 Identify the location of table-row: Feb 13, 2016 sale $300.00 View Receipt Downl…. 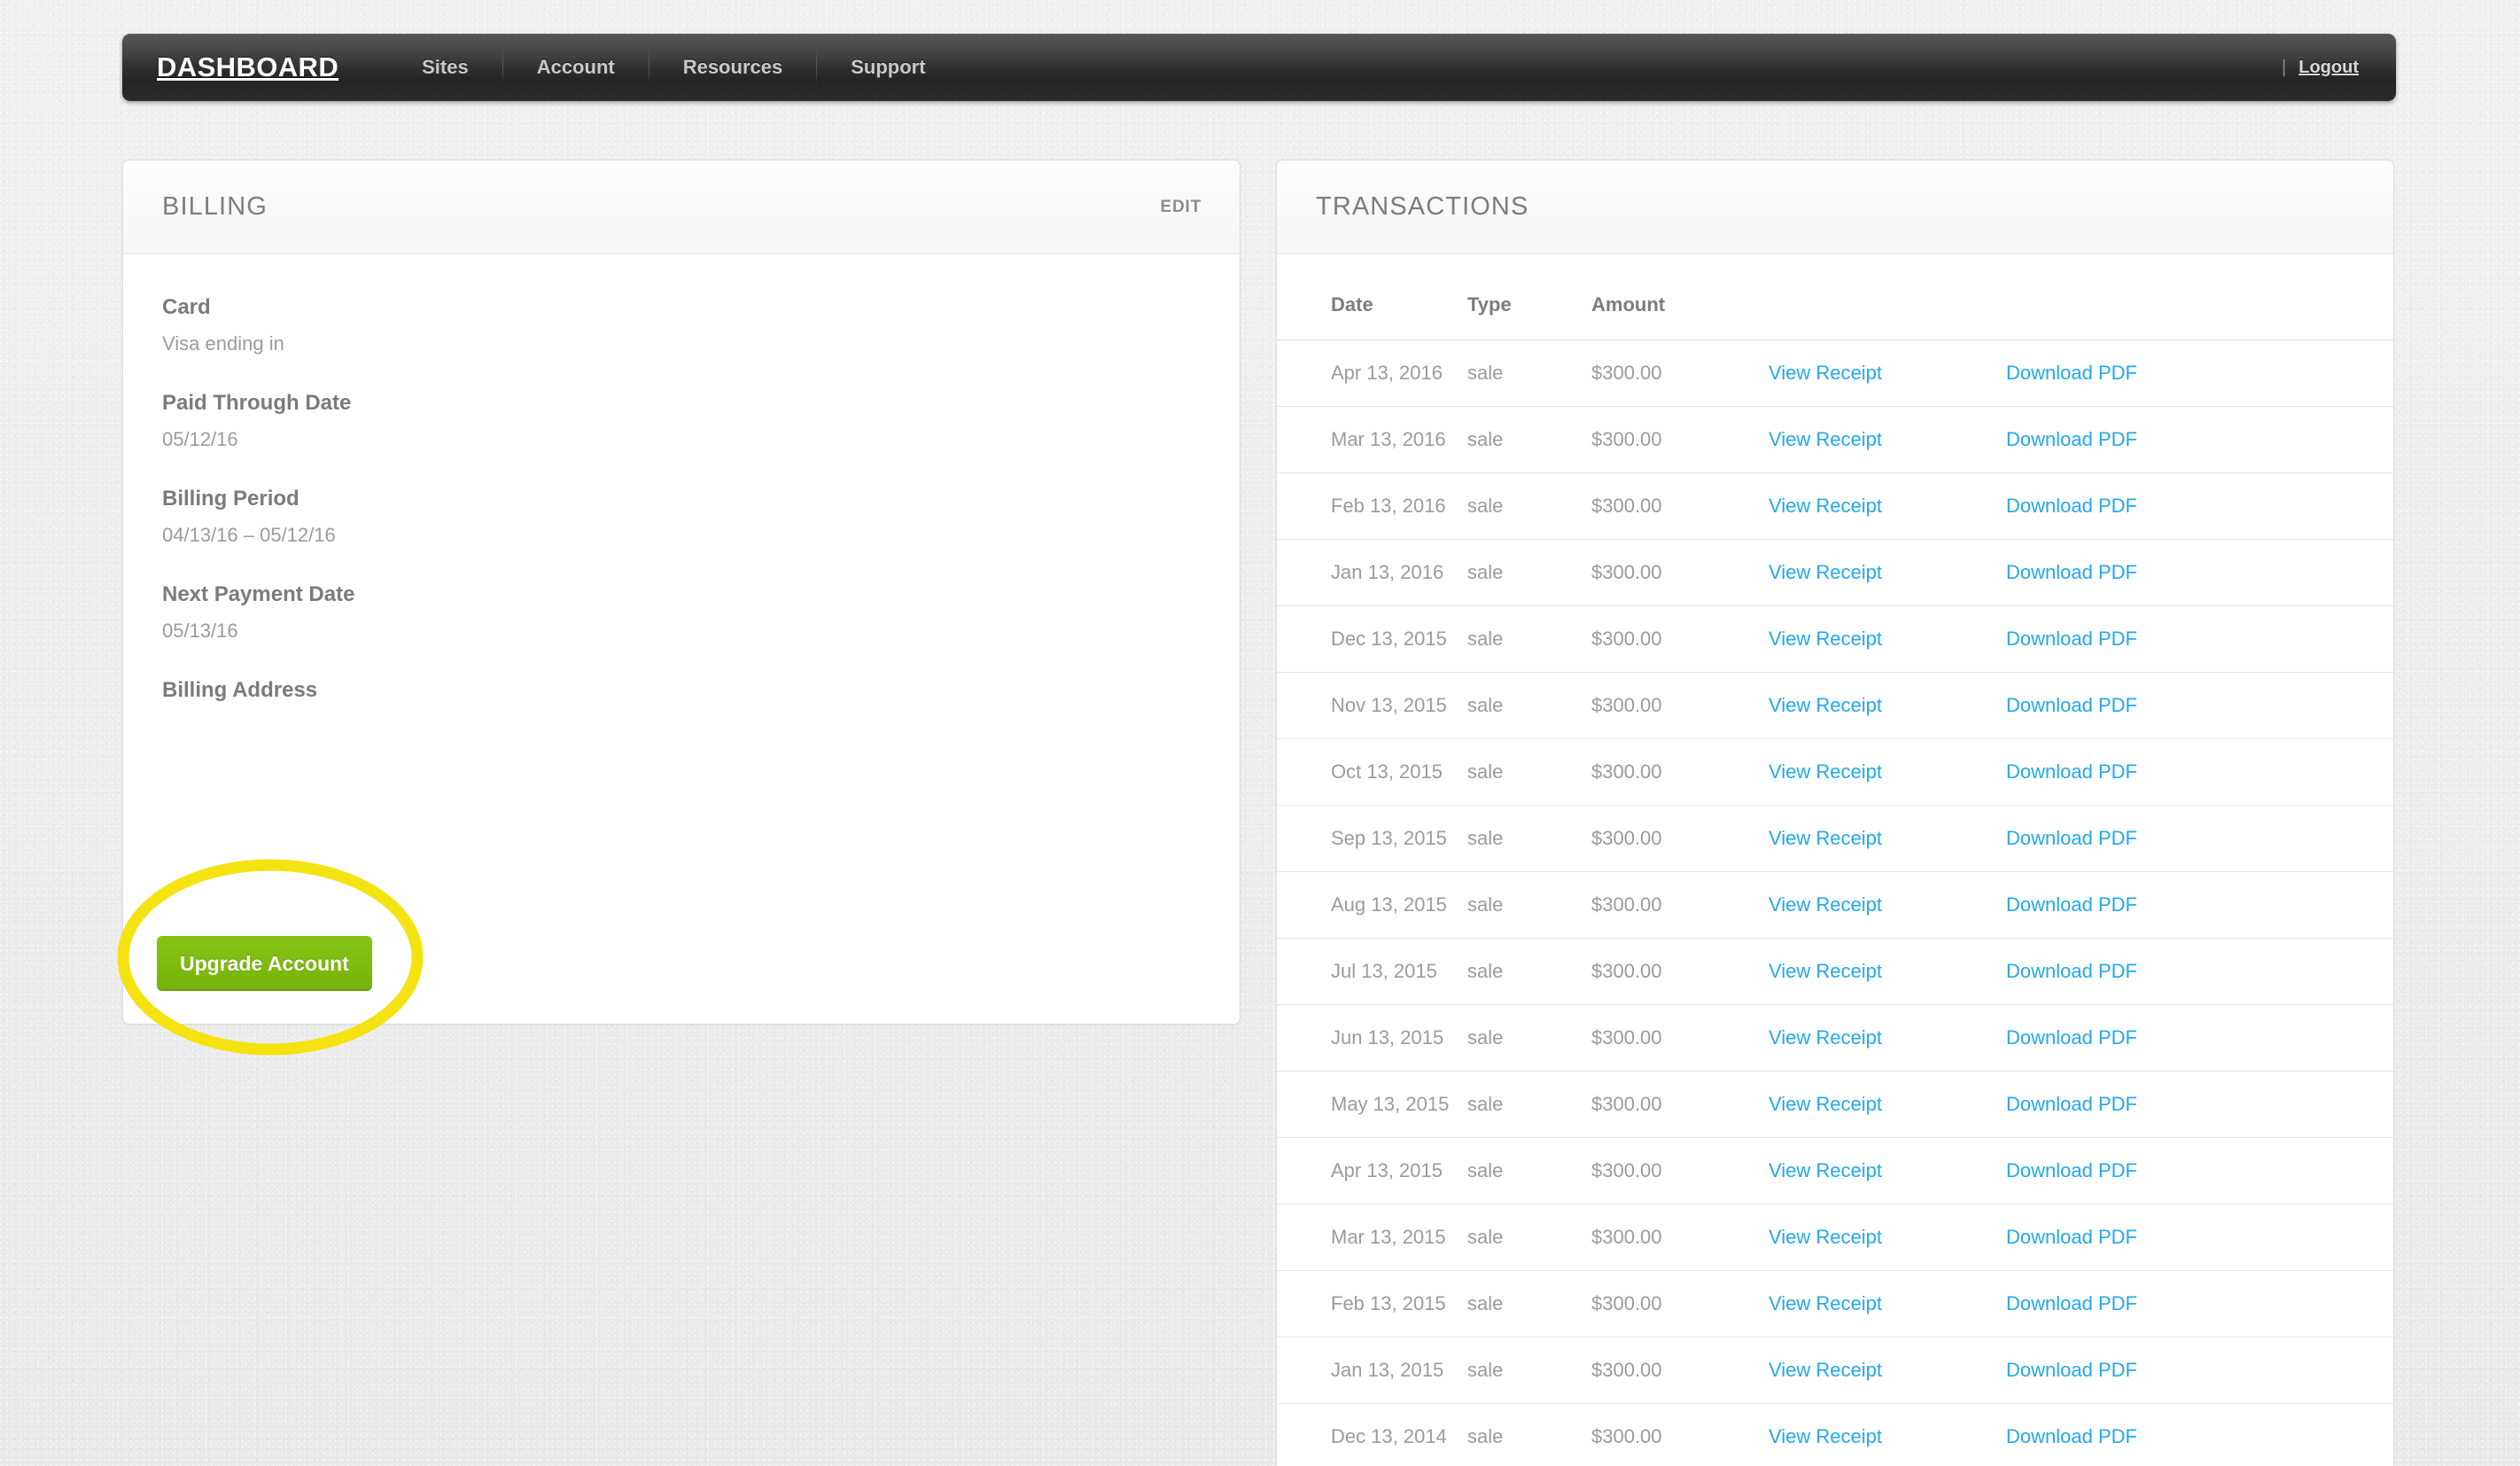
(1835, 506).